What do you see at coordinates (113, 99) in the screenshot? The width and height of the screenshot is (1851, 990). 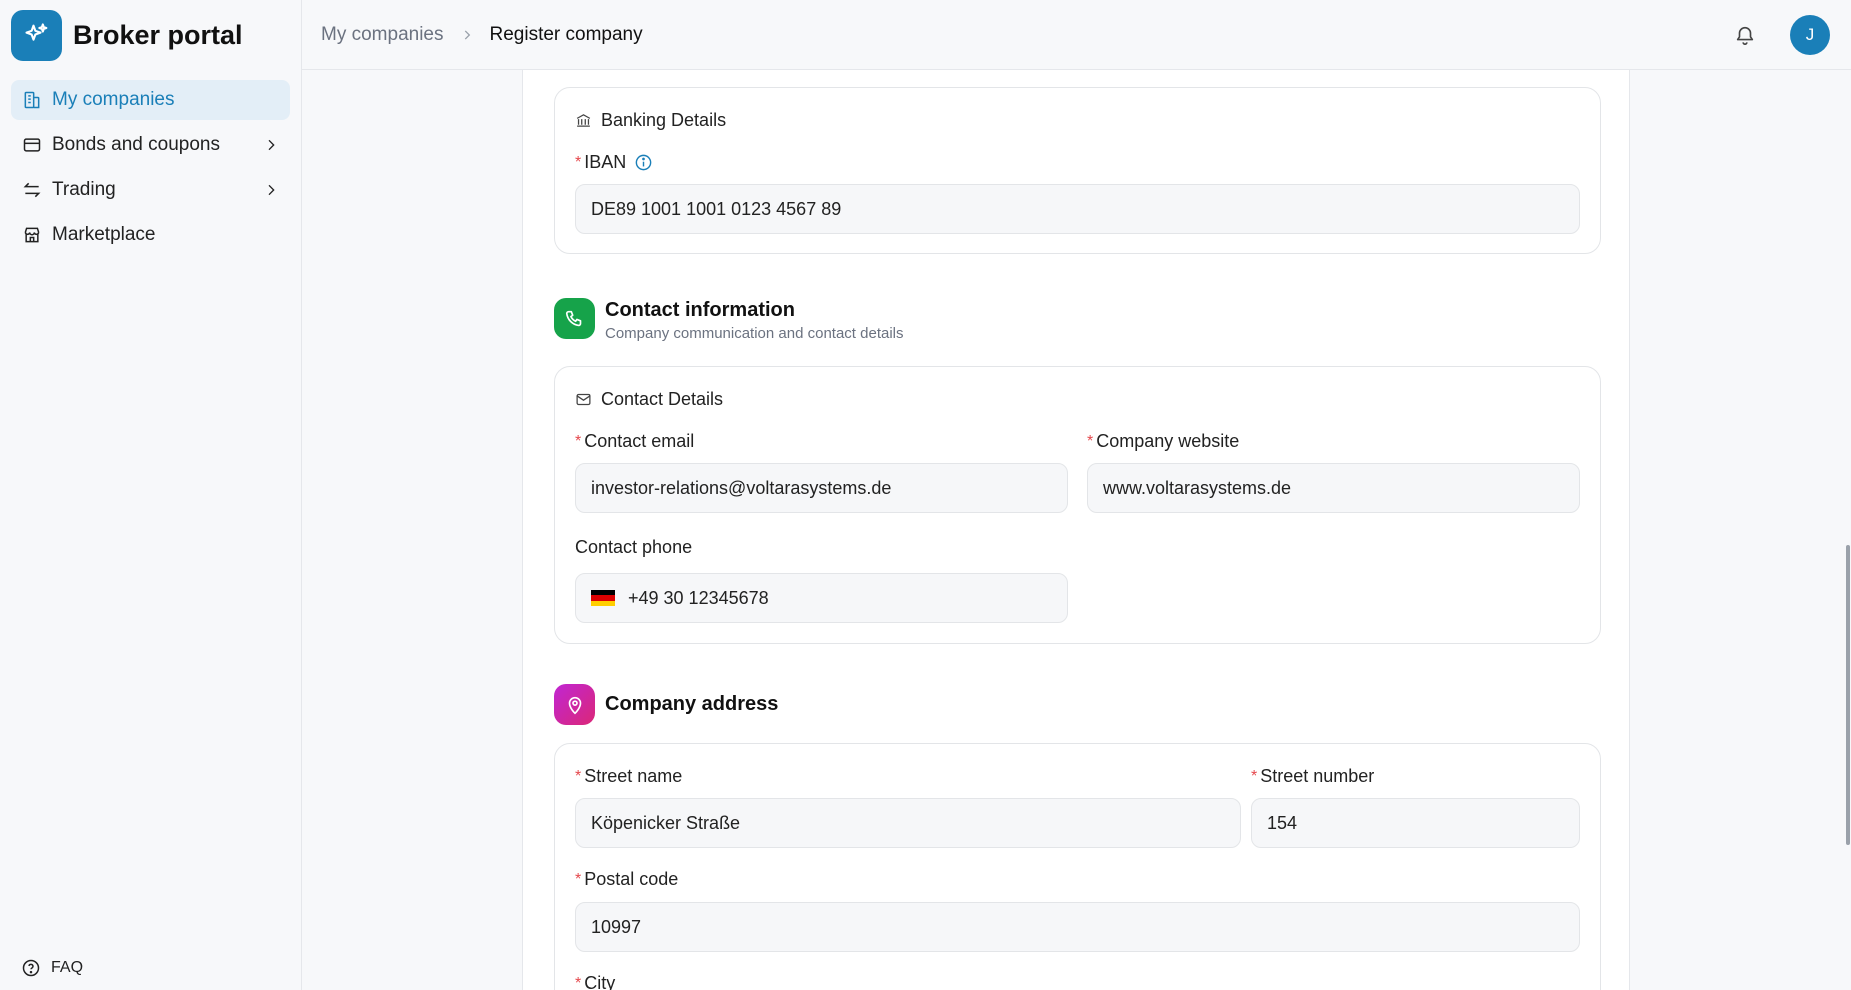 I see `sidebar-item-label: My companies` at bounding box center [113, 99].